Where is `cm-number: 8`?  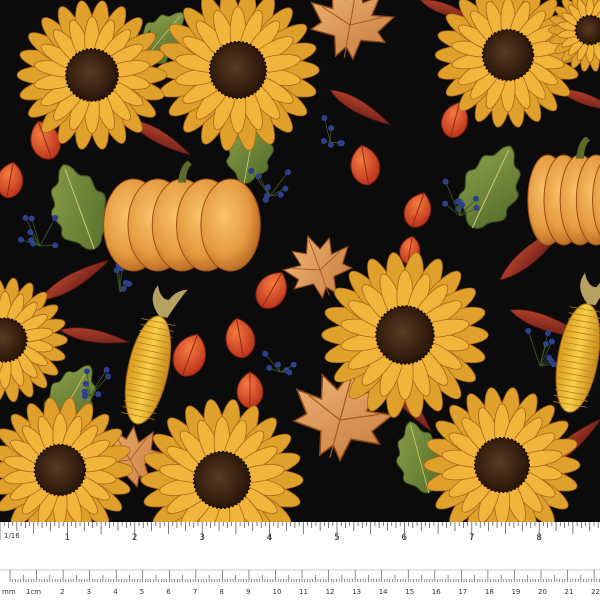 cm-number: 8 is located at coordinates (221, 592).